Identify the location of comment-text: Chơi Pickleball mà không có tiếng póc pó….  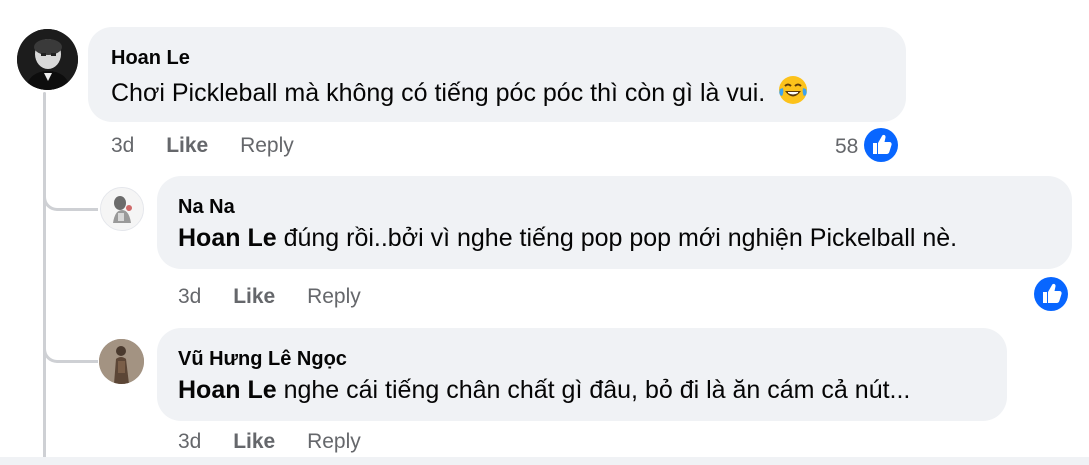
(459, 93).